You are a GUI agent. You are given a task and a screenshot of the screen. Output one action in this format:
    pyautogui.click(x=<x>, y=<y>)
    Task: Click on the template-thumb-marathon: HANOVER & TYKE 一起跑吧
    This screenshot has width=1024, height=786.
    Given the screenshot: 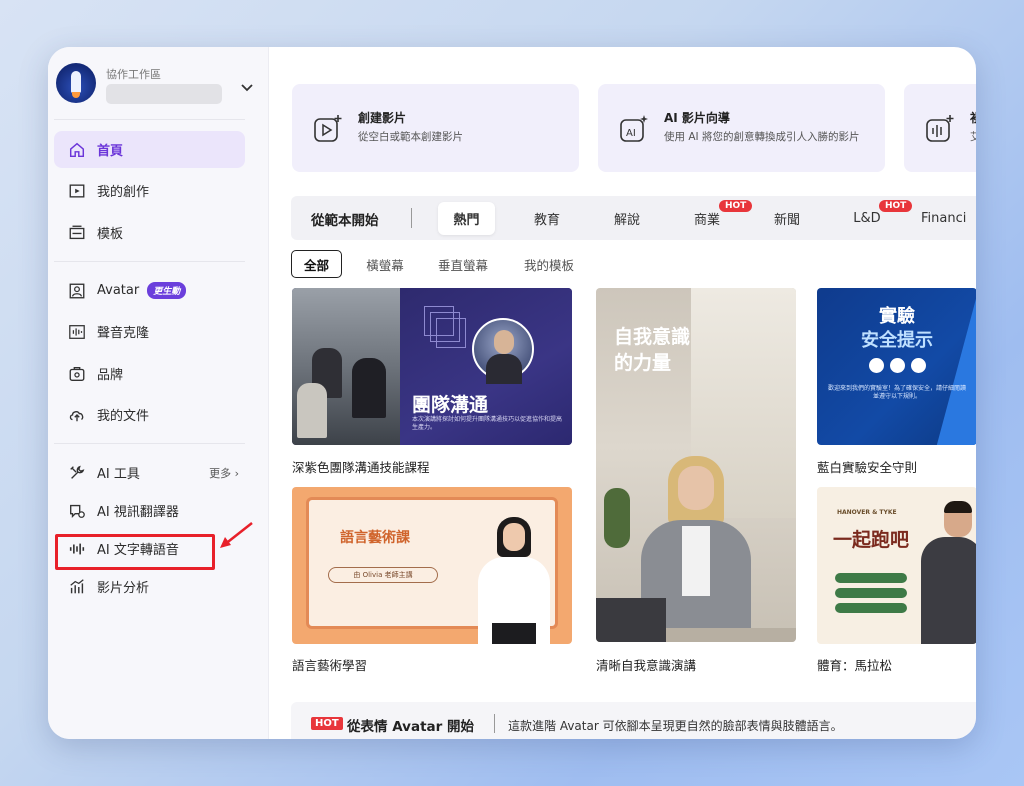 What is the action you would take?
    pyautogui.click(x=896, y=565)
    